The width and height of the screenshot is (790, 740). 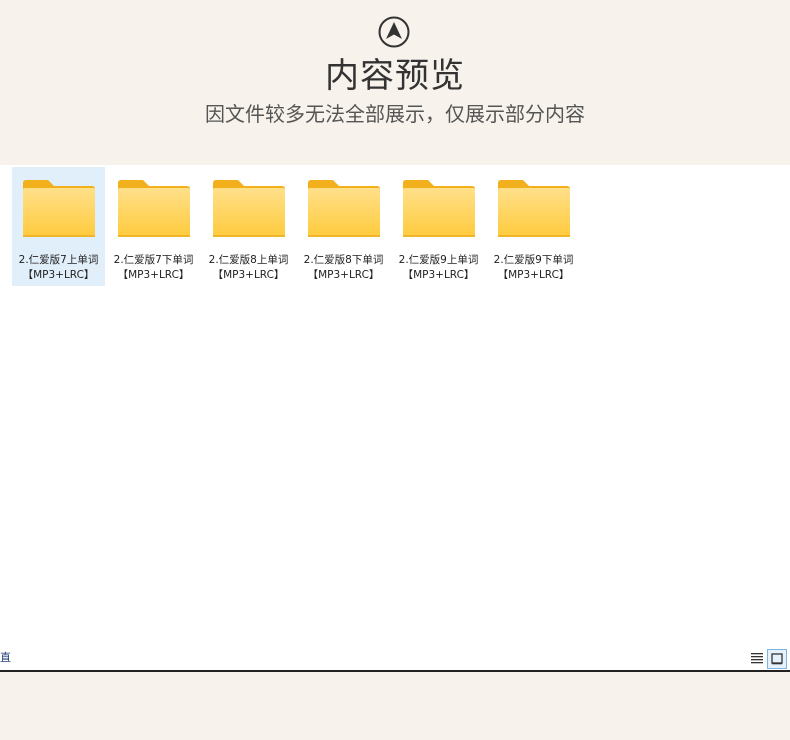 What do you see at coordinates (153, 268) in the screenshot?
I see `folder-label: 2.仁爱版7下单词 【MP3+LRC】` at bounding box center [153, 268].